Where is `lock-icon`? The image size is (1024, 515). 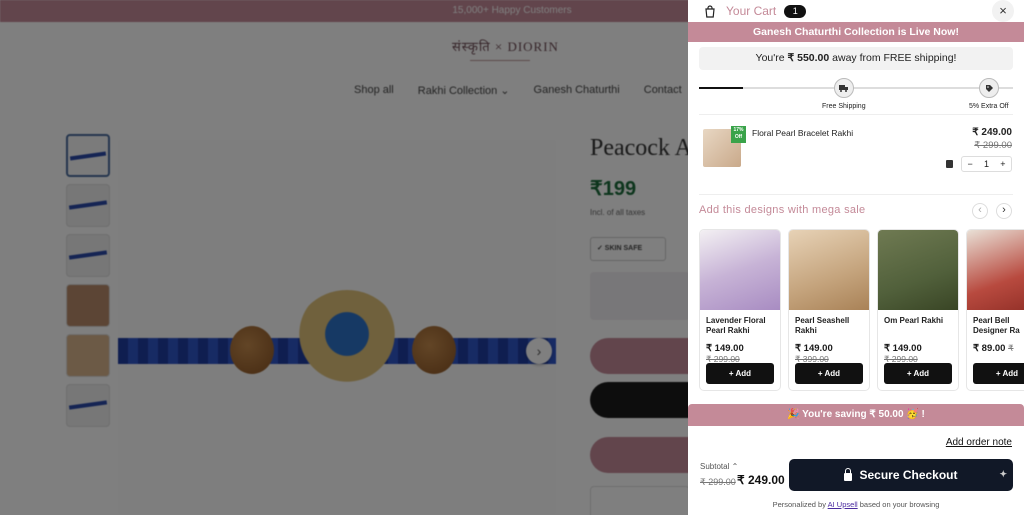 lock-icon is located at coordinates (848, 474).